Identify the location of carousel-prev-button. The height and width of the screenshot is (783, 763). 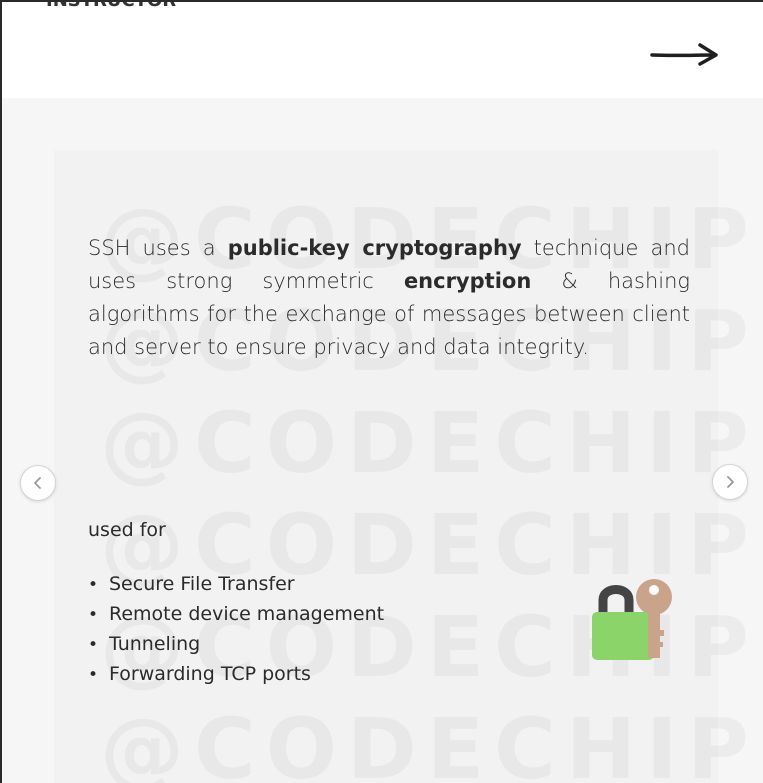
(38, 483).